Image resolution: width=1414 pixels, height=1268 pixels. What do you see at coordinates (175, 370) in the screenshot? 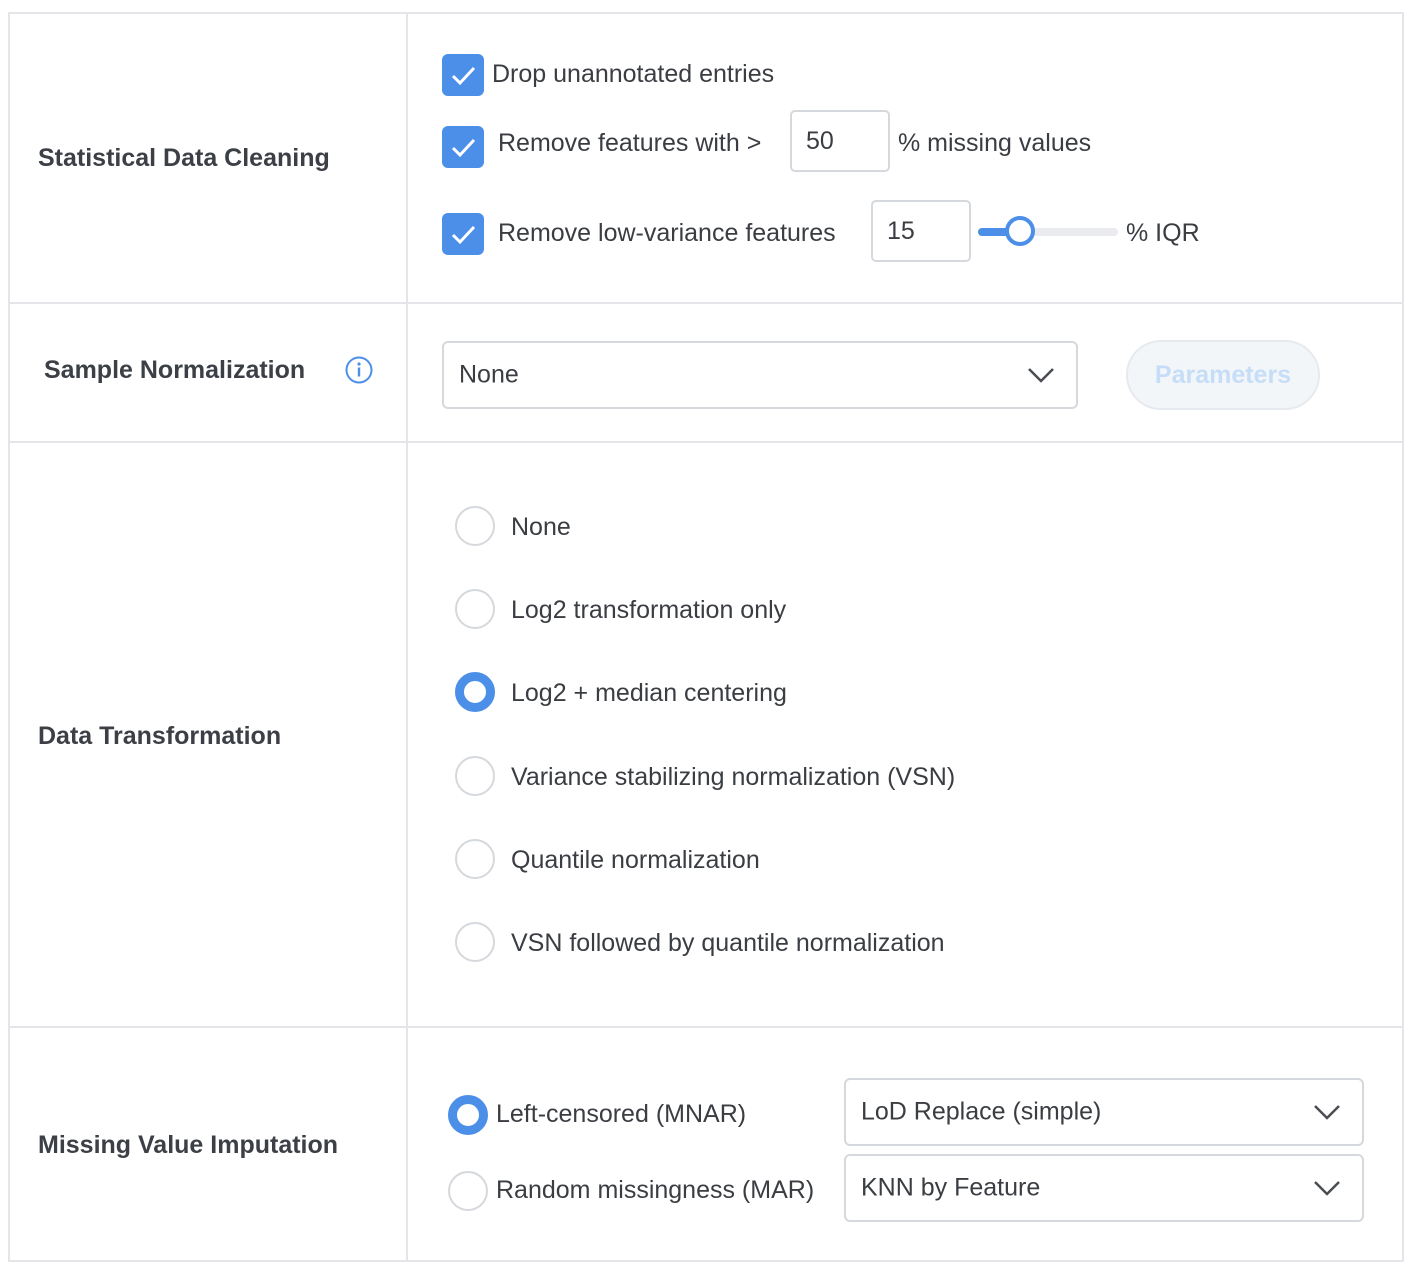
I see `row-label-normalization: Sample Normalization` at bounding box center [175, 370].